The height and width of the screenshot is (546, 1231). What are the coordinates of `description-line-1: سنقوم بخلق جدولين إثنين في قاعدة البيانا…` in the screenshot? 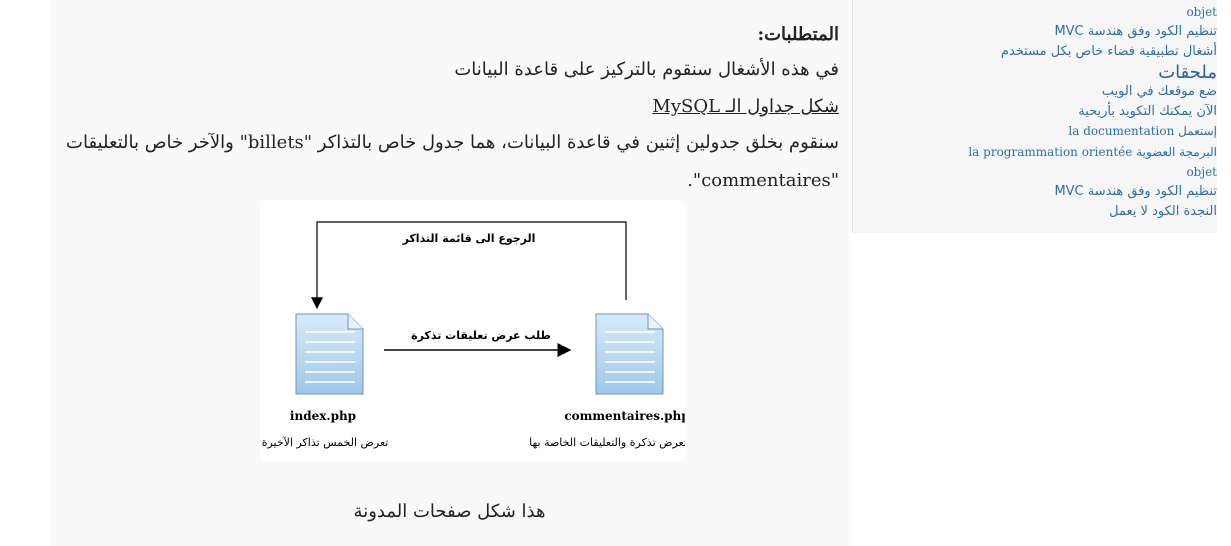 It's located at (452, 142).